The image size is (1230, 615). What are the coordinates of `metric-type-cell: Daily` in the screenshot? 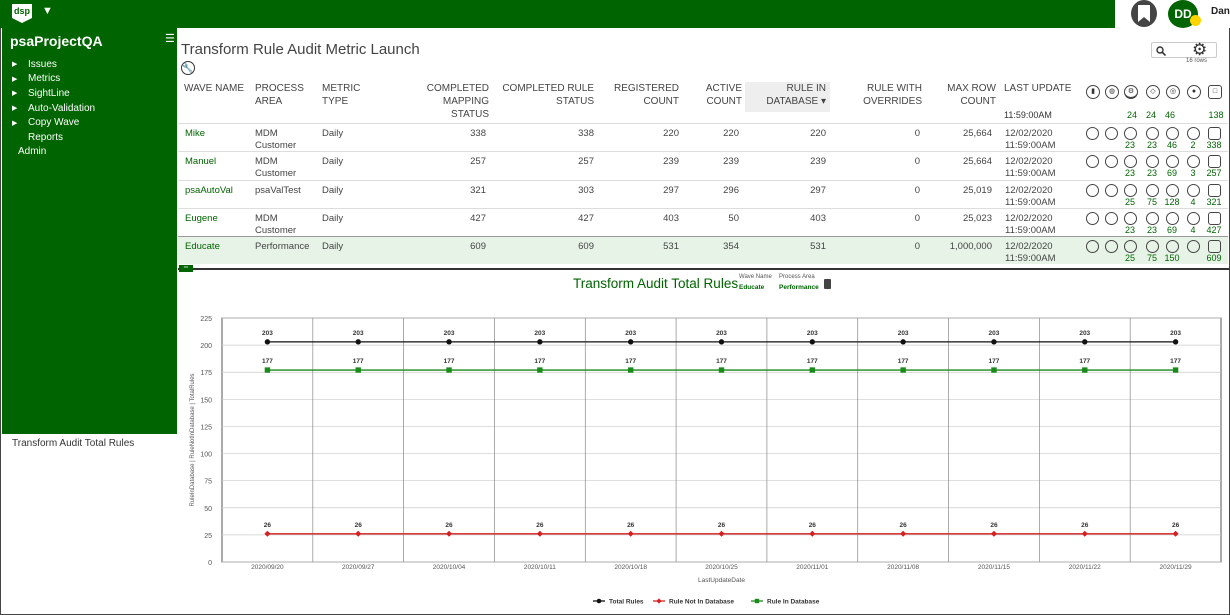 It's located at (333, 218).